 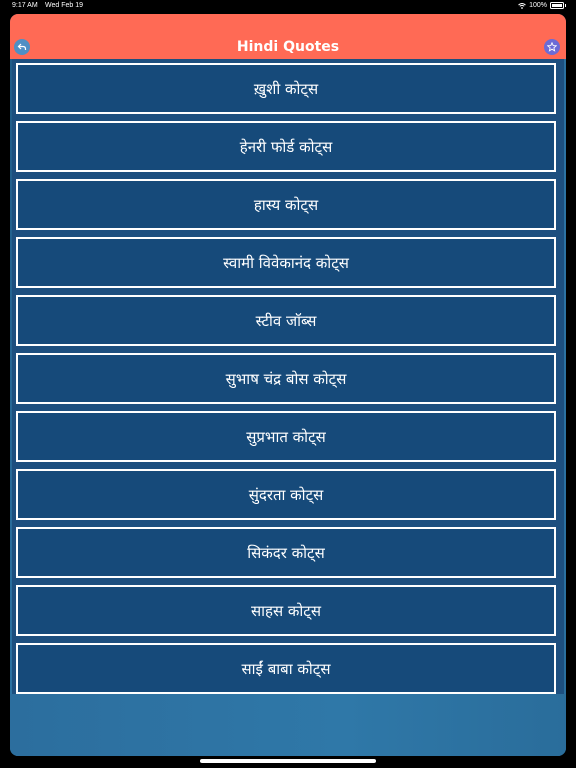 What do you see at coordinates (286, 262) in the screenshot?
I see `list-item-3: स्वामी विवेकानंद कोट्स` at bounding box center [286, 262].